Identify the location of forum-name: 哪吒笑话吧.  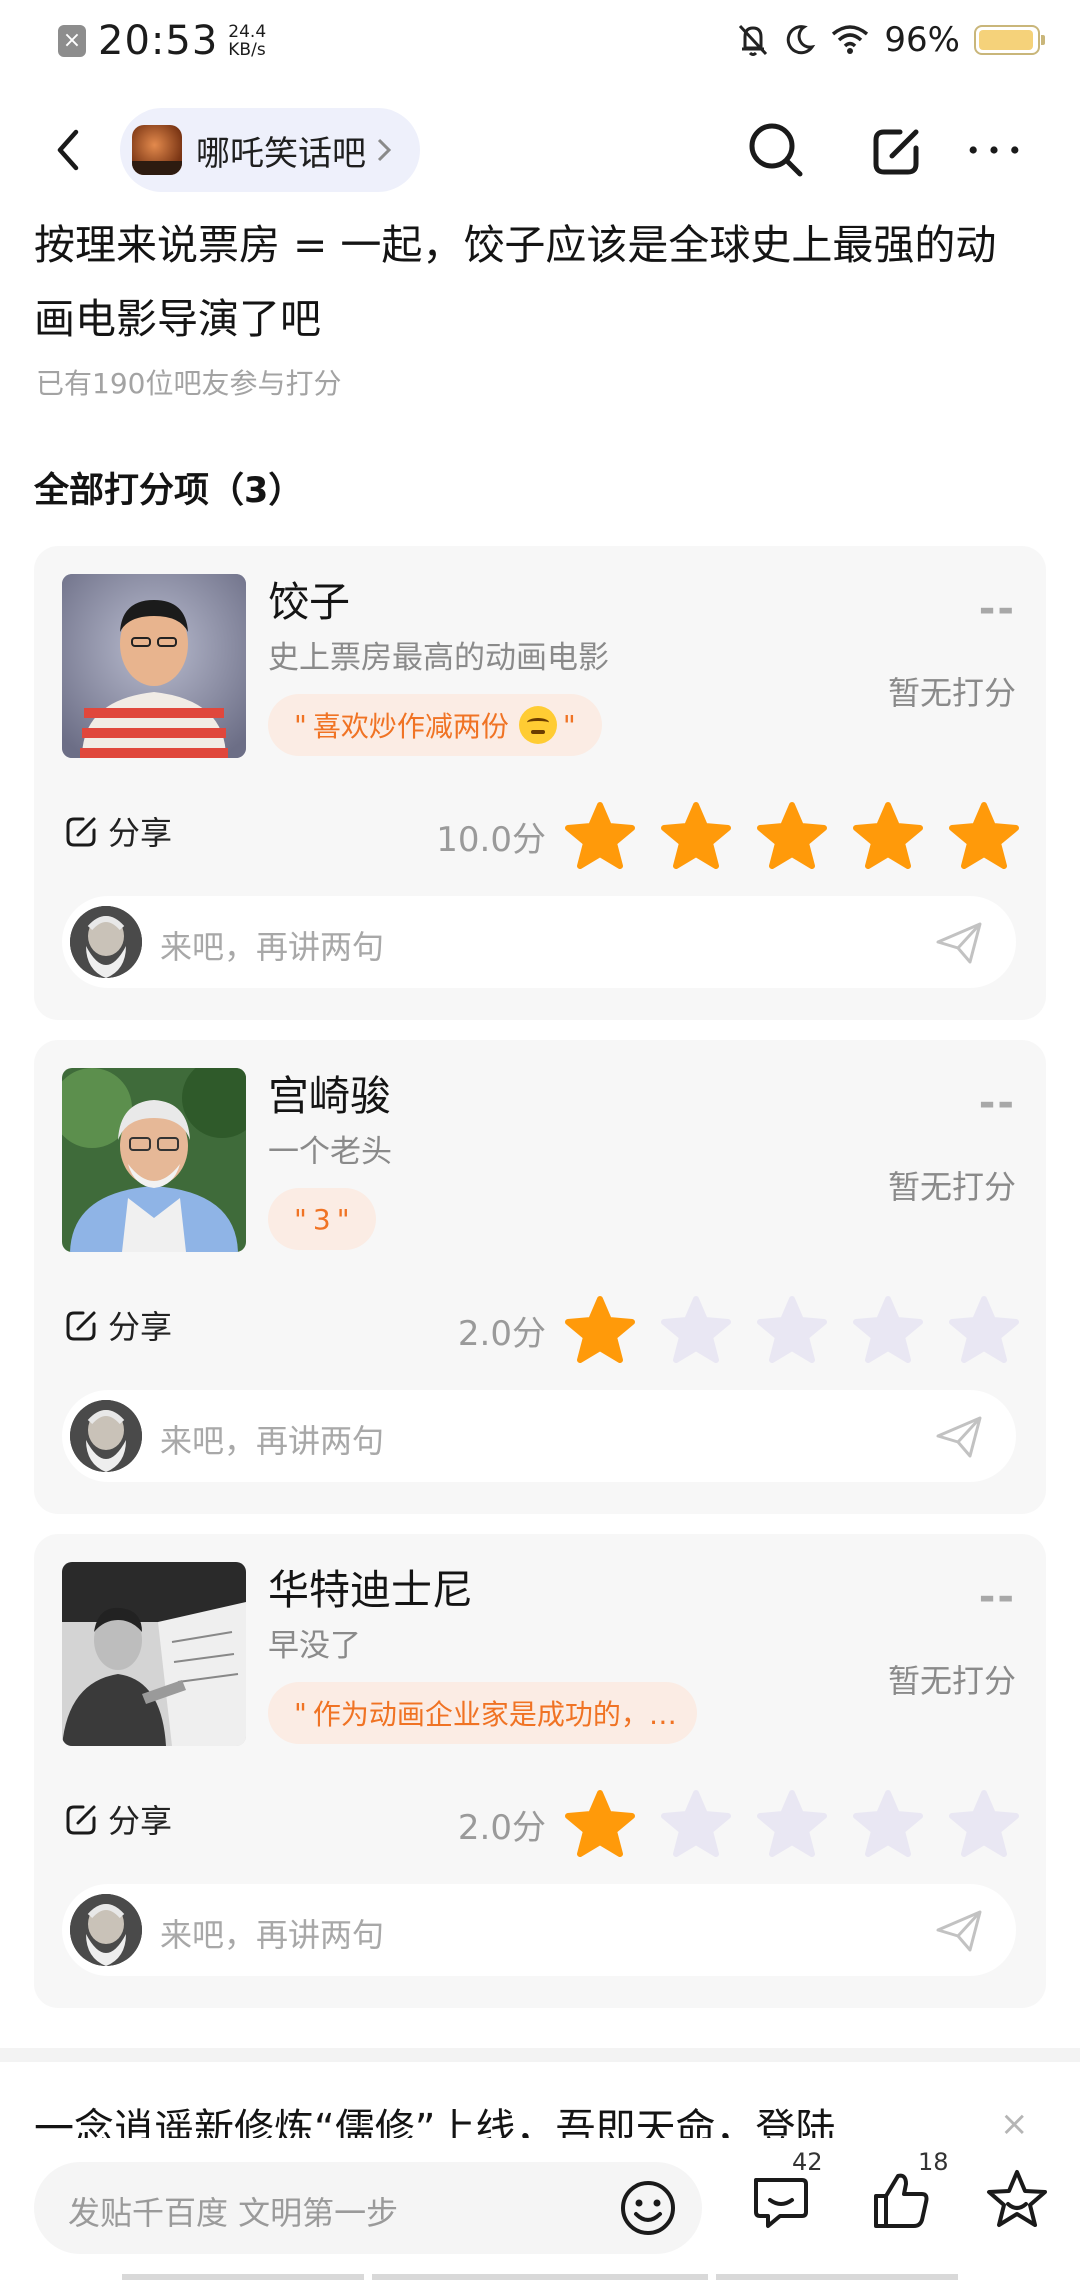
(281, 153).